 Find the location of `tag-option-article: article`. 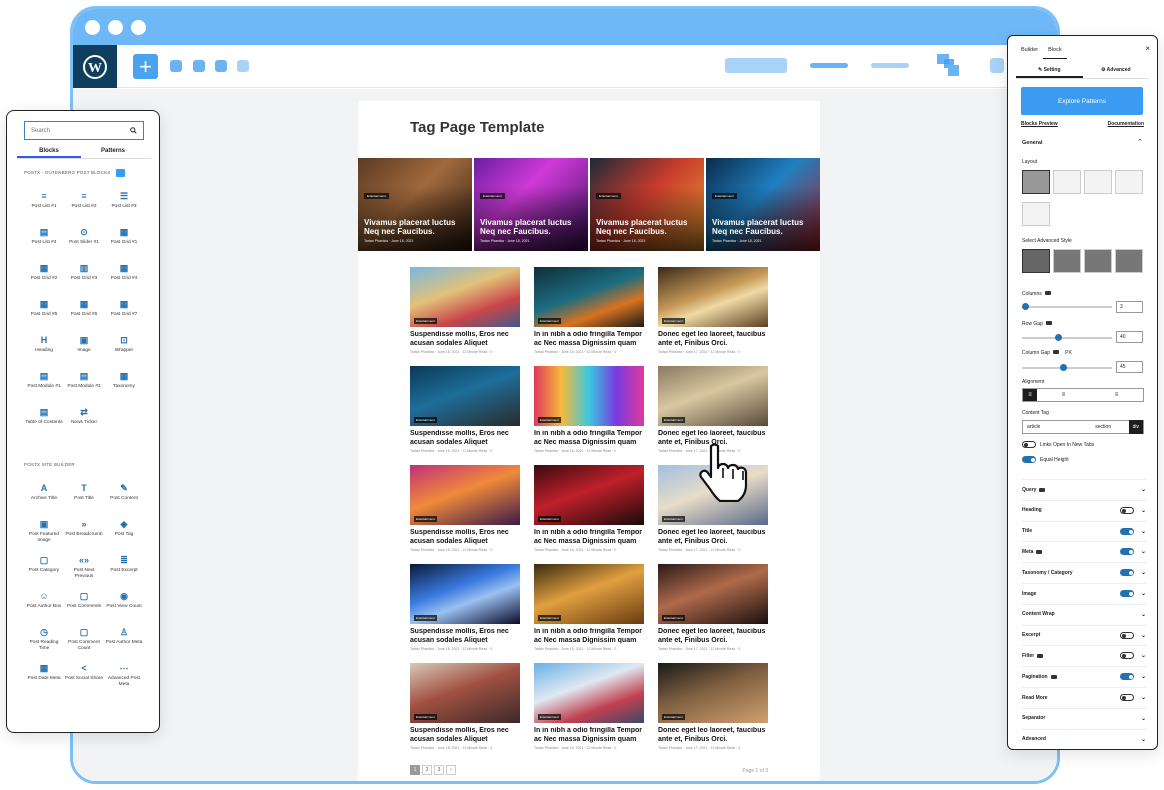

tag-option-article: article is located at coordinates (1050, 427).